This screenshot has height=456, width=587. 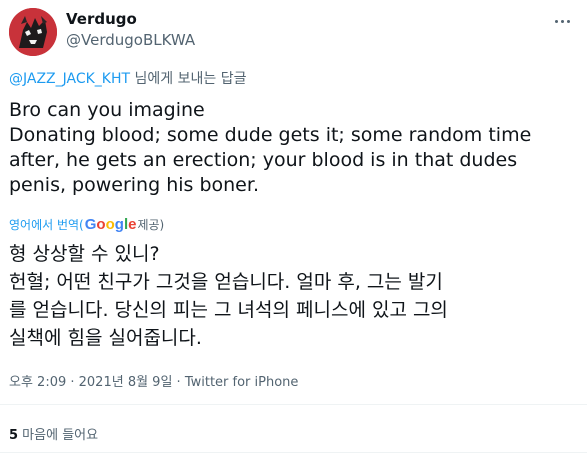 I want to click on likes-label: 마음에 들어요, so click(x=58, y=435).